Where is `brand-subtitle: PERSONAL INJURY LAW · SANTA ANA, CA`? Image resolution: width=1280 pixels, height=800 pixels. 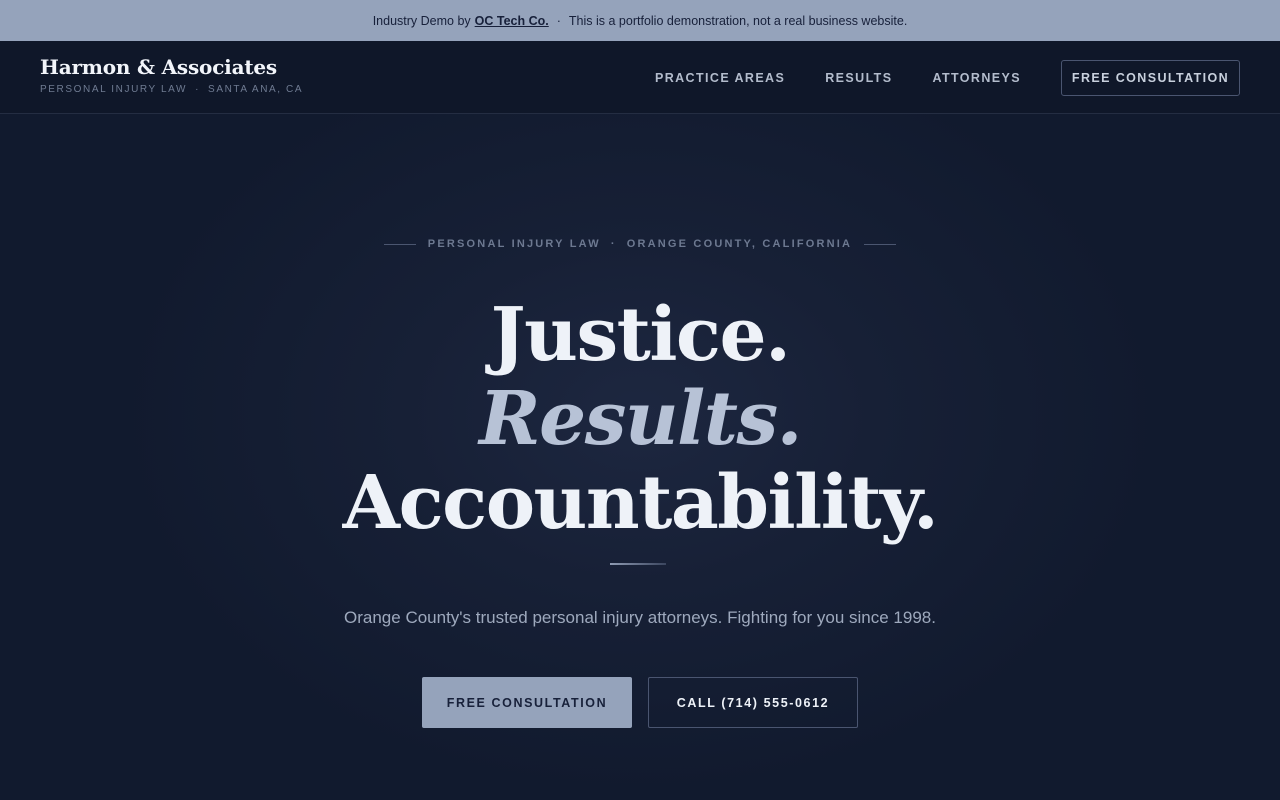
brand-subtitle: PERSONAL INJURY LAW · SANTA ANA, CA is located at coordinates (171, 89).